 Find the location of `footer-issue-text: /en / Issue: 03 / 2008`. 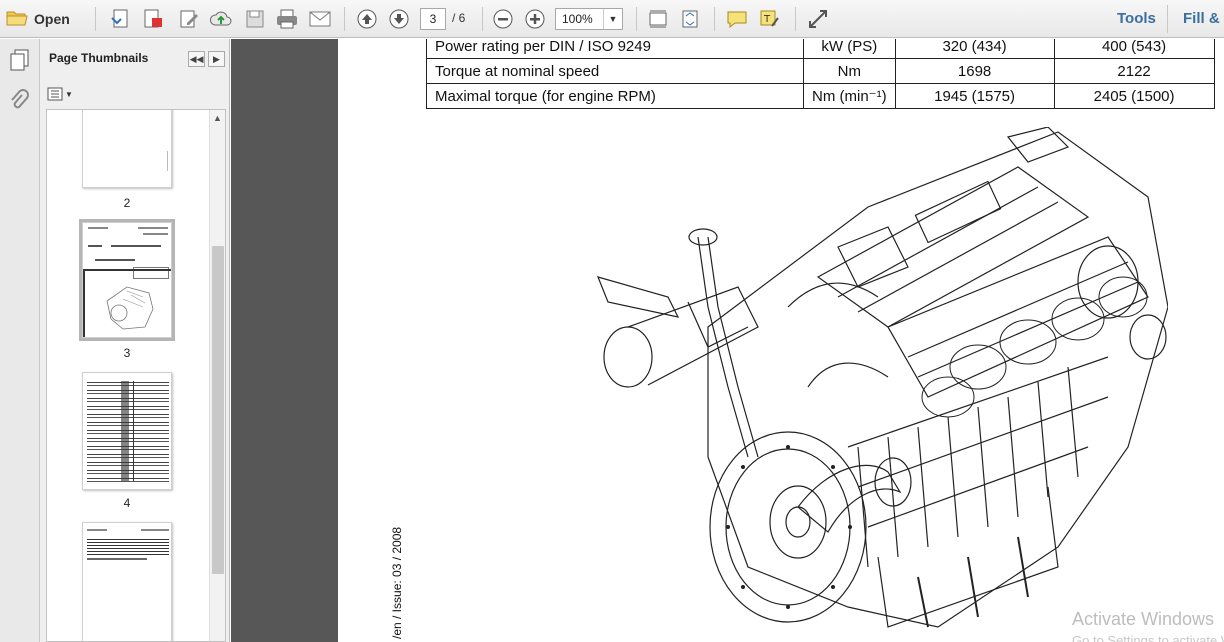

footer-issue-text: /en / Issue: 03 / 2008 is located at coordinates (397, 582).